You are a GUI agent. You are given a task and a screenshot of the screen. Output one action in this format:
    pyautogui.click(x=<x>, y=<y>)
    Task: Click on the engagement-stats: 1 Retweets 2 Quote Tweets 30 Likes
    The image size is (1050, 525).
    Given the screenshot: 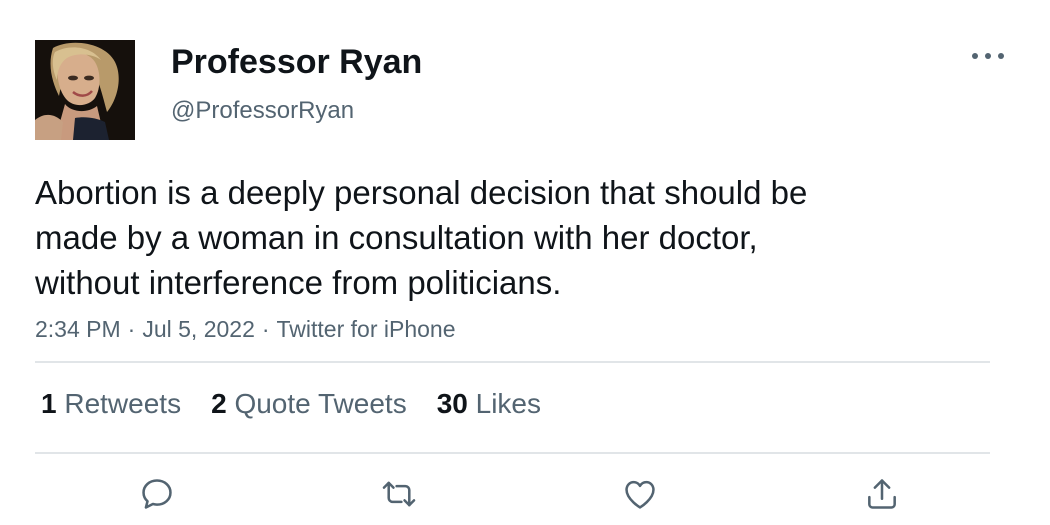 What is the action you would take?
    pyautogui.click(x=306, y=404)
    